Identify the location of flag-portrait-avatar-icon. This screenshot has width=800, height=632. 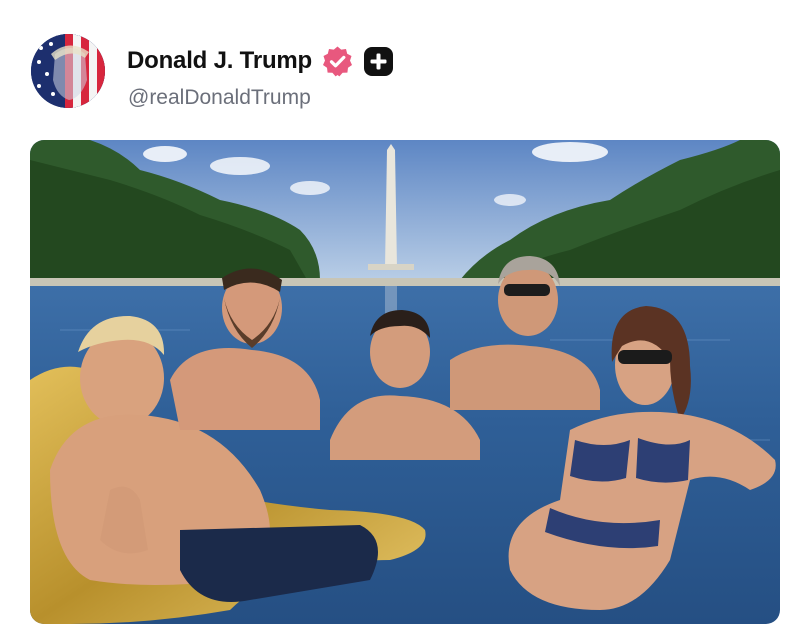
(68, 71).